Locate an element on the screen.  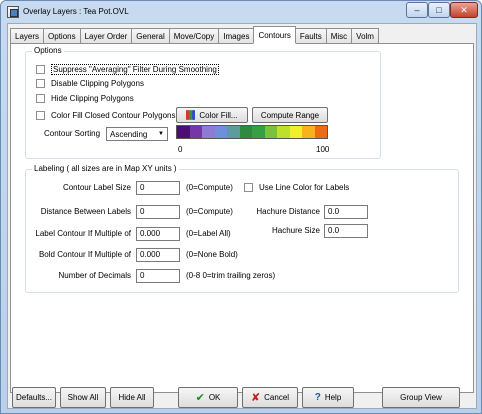
close-button: ✕ is located at coordinates (464, 10).